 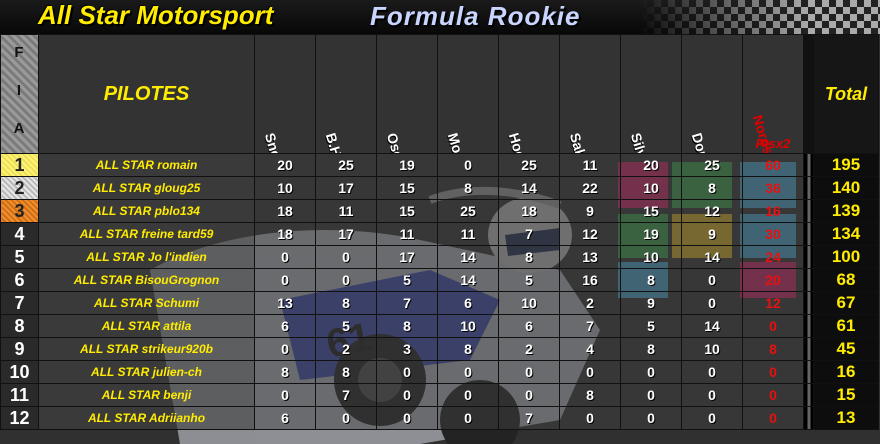 What do you see at coordinates (146, 280) in the screenshot?
I see `pilot-name-cell: ALL STAR BisouGrognon` at bounding box center [146, 280].